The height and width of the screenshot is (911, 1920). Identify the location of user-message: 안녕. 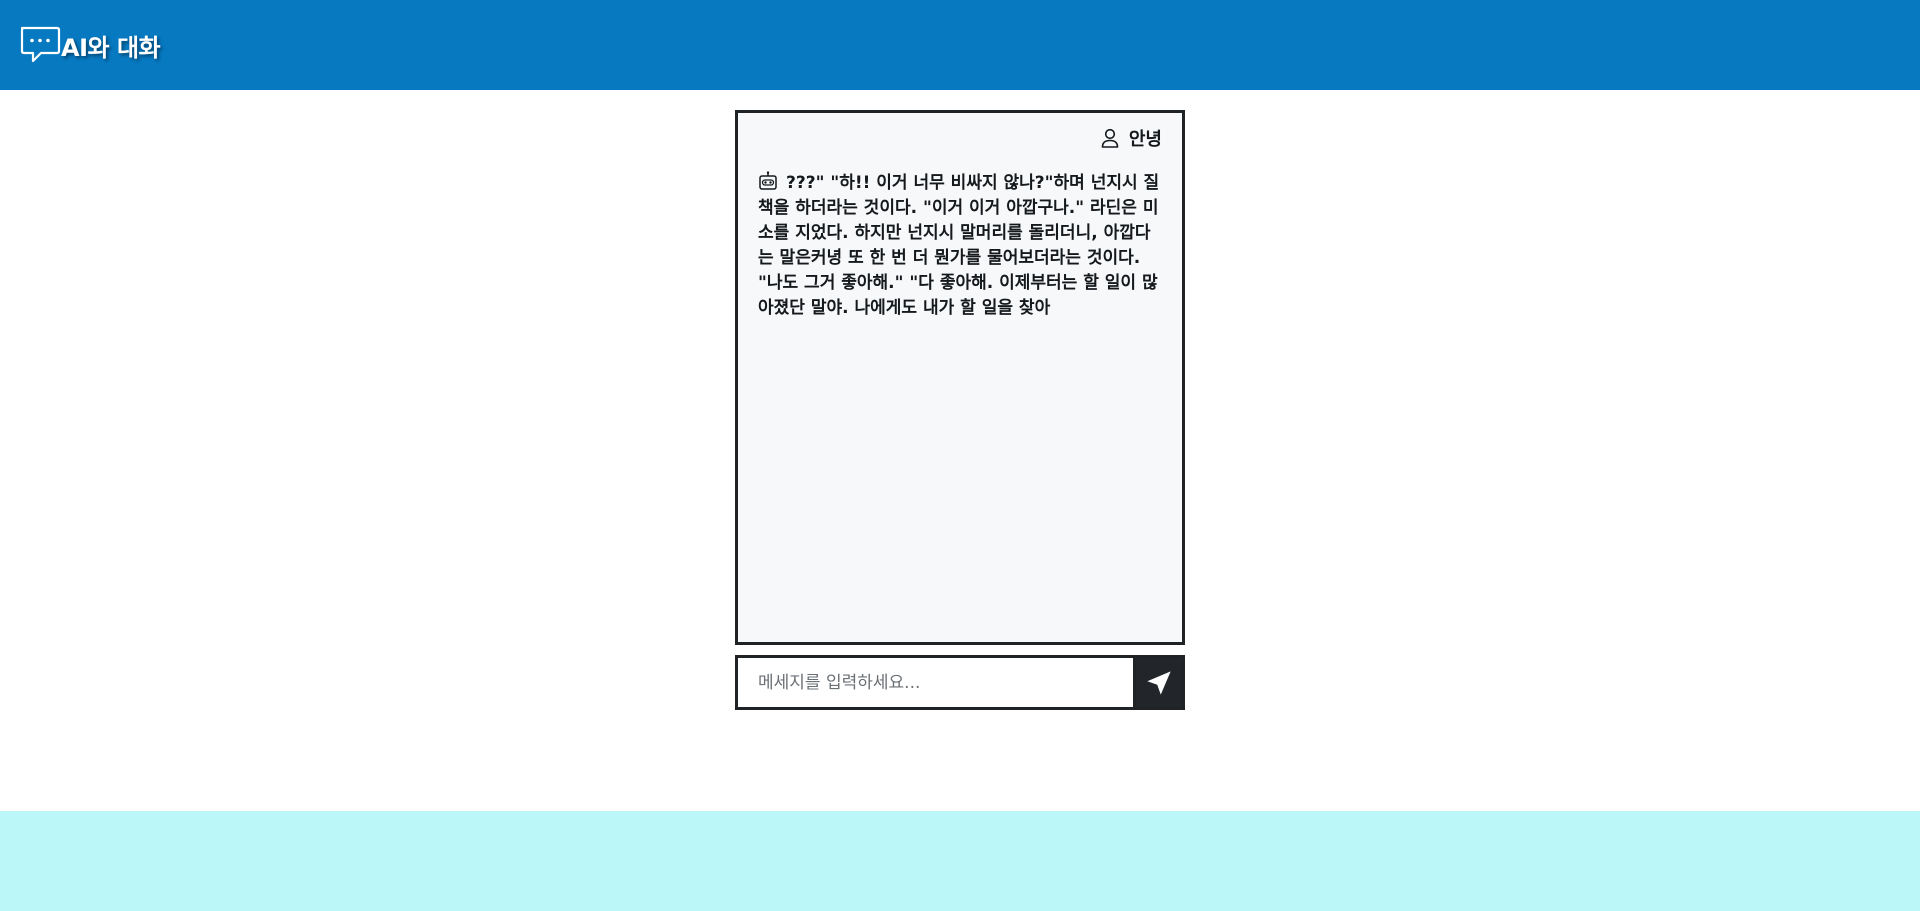
(960, 138).